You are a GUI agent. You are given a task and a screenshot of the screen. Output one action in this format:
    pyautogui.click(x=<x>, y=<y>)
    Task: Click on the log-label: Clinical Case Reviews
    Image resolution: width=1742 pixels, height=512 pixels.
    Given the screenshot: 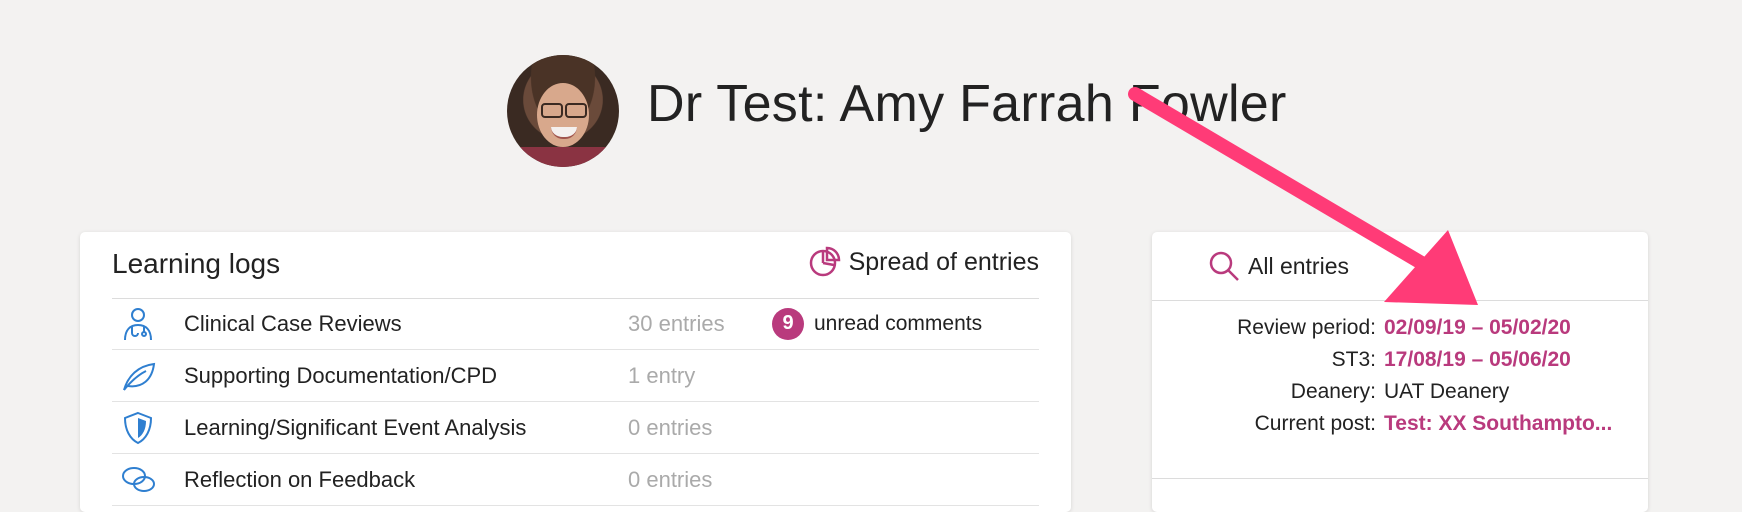 What is the action you would take?
    pyautogui.click(x=293, y=323)
    